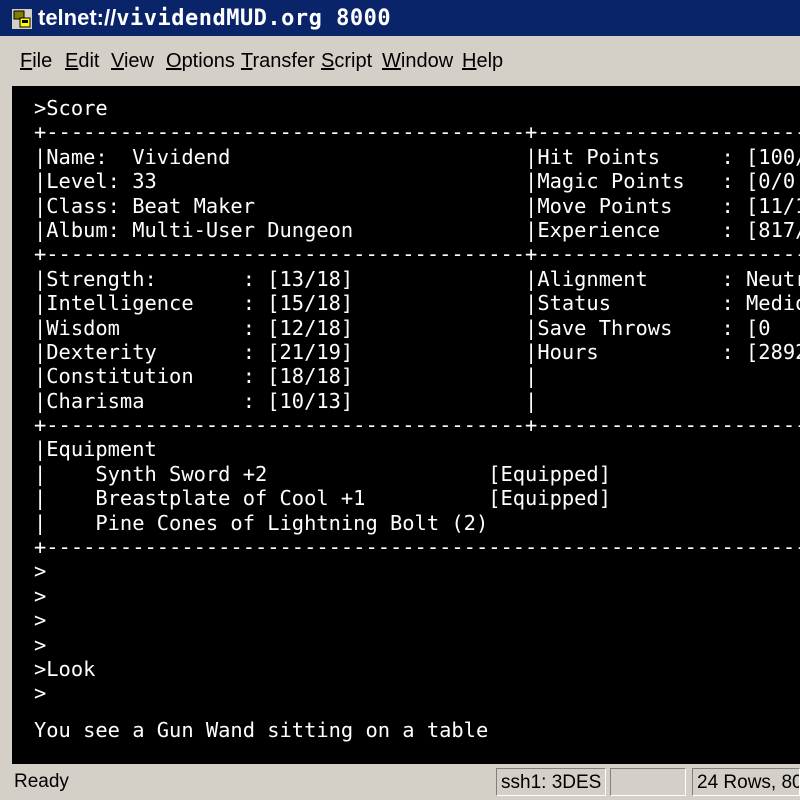  What do you see at coordinates (648, 782) in the screenshot?
I see `status-blank` at bounding box center [648, 782].